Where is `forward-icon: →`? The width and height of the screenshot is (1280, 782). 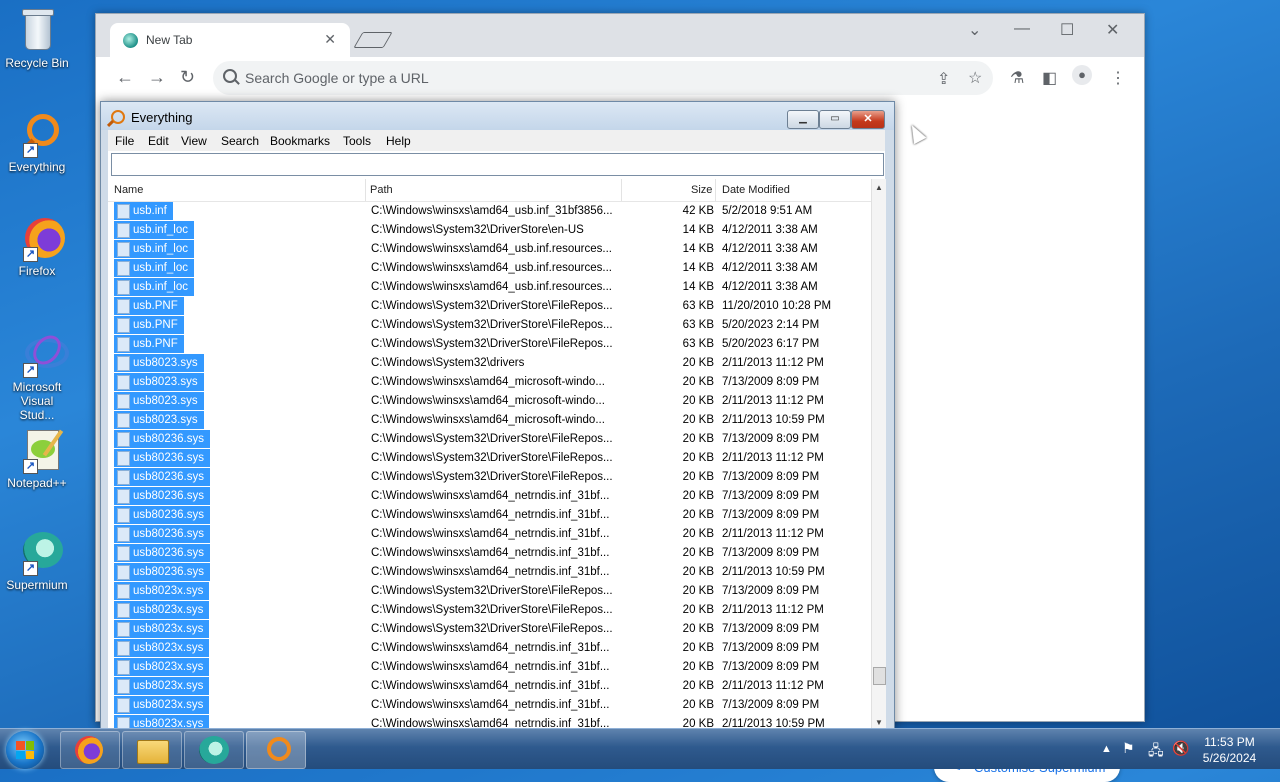 forward-icon: → is located at coordinates (157, 77).